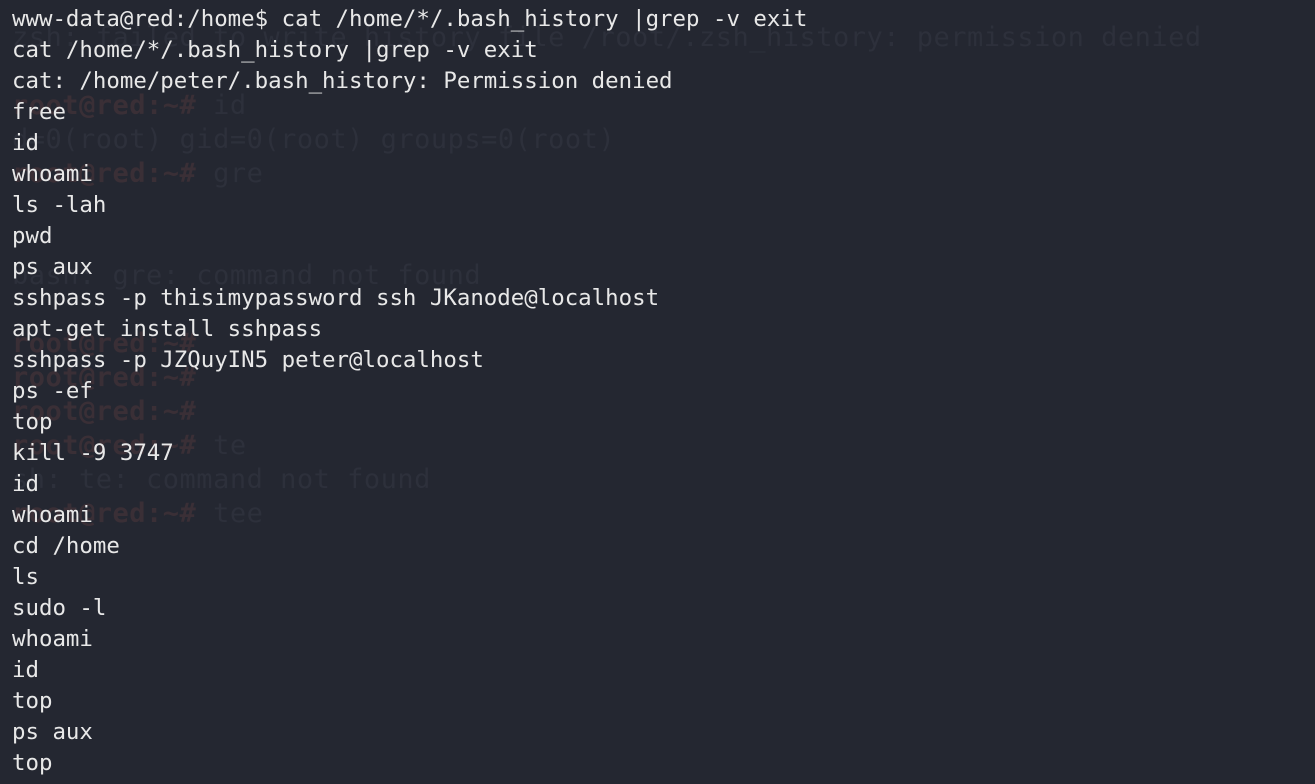 The height and width of the screenshot is (784, 1315). I want to click on terminal-line: ls -lah, so click(59, 205).